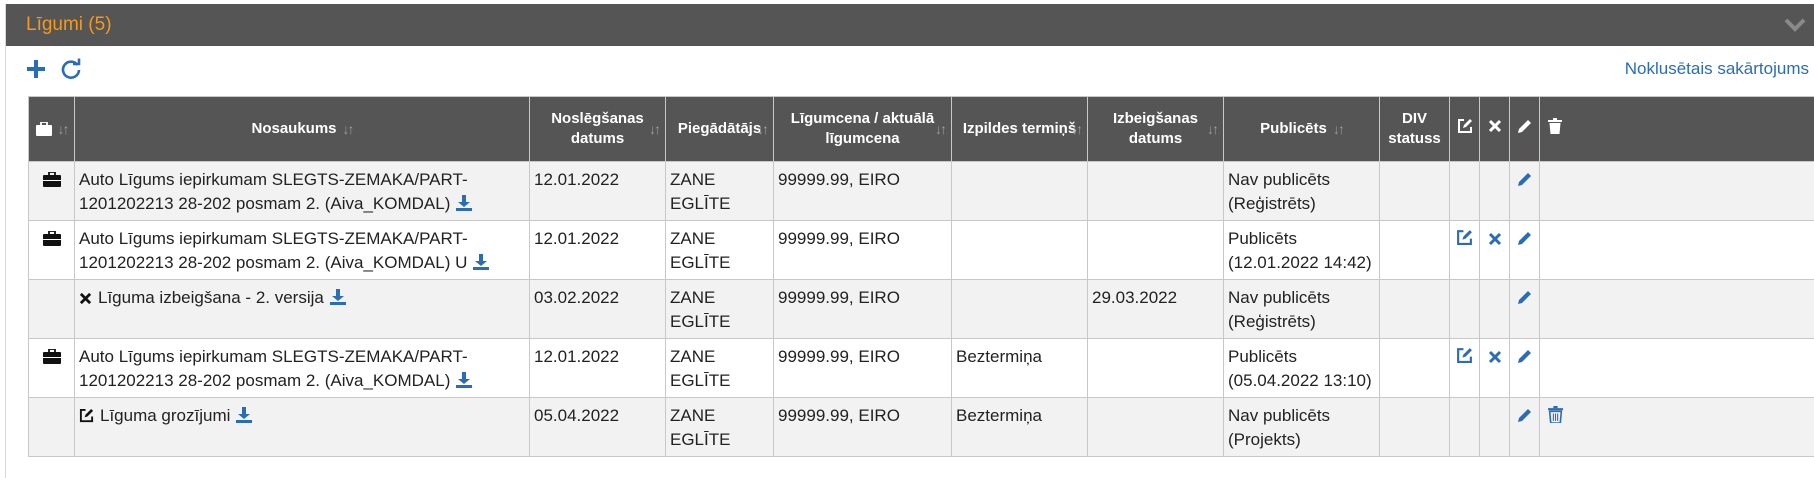 Image resolution: width=1814 pixels, height=478 pixels. I want to click on refresh-icon, so click(71, 69).